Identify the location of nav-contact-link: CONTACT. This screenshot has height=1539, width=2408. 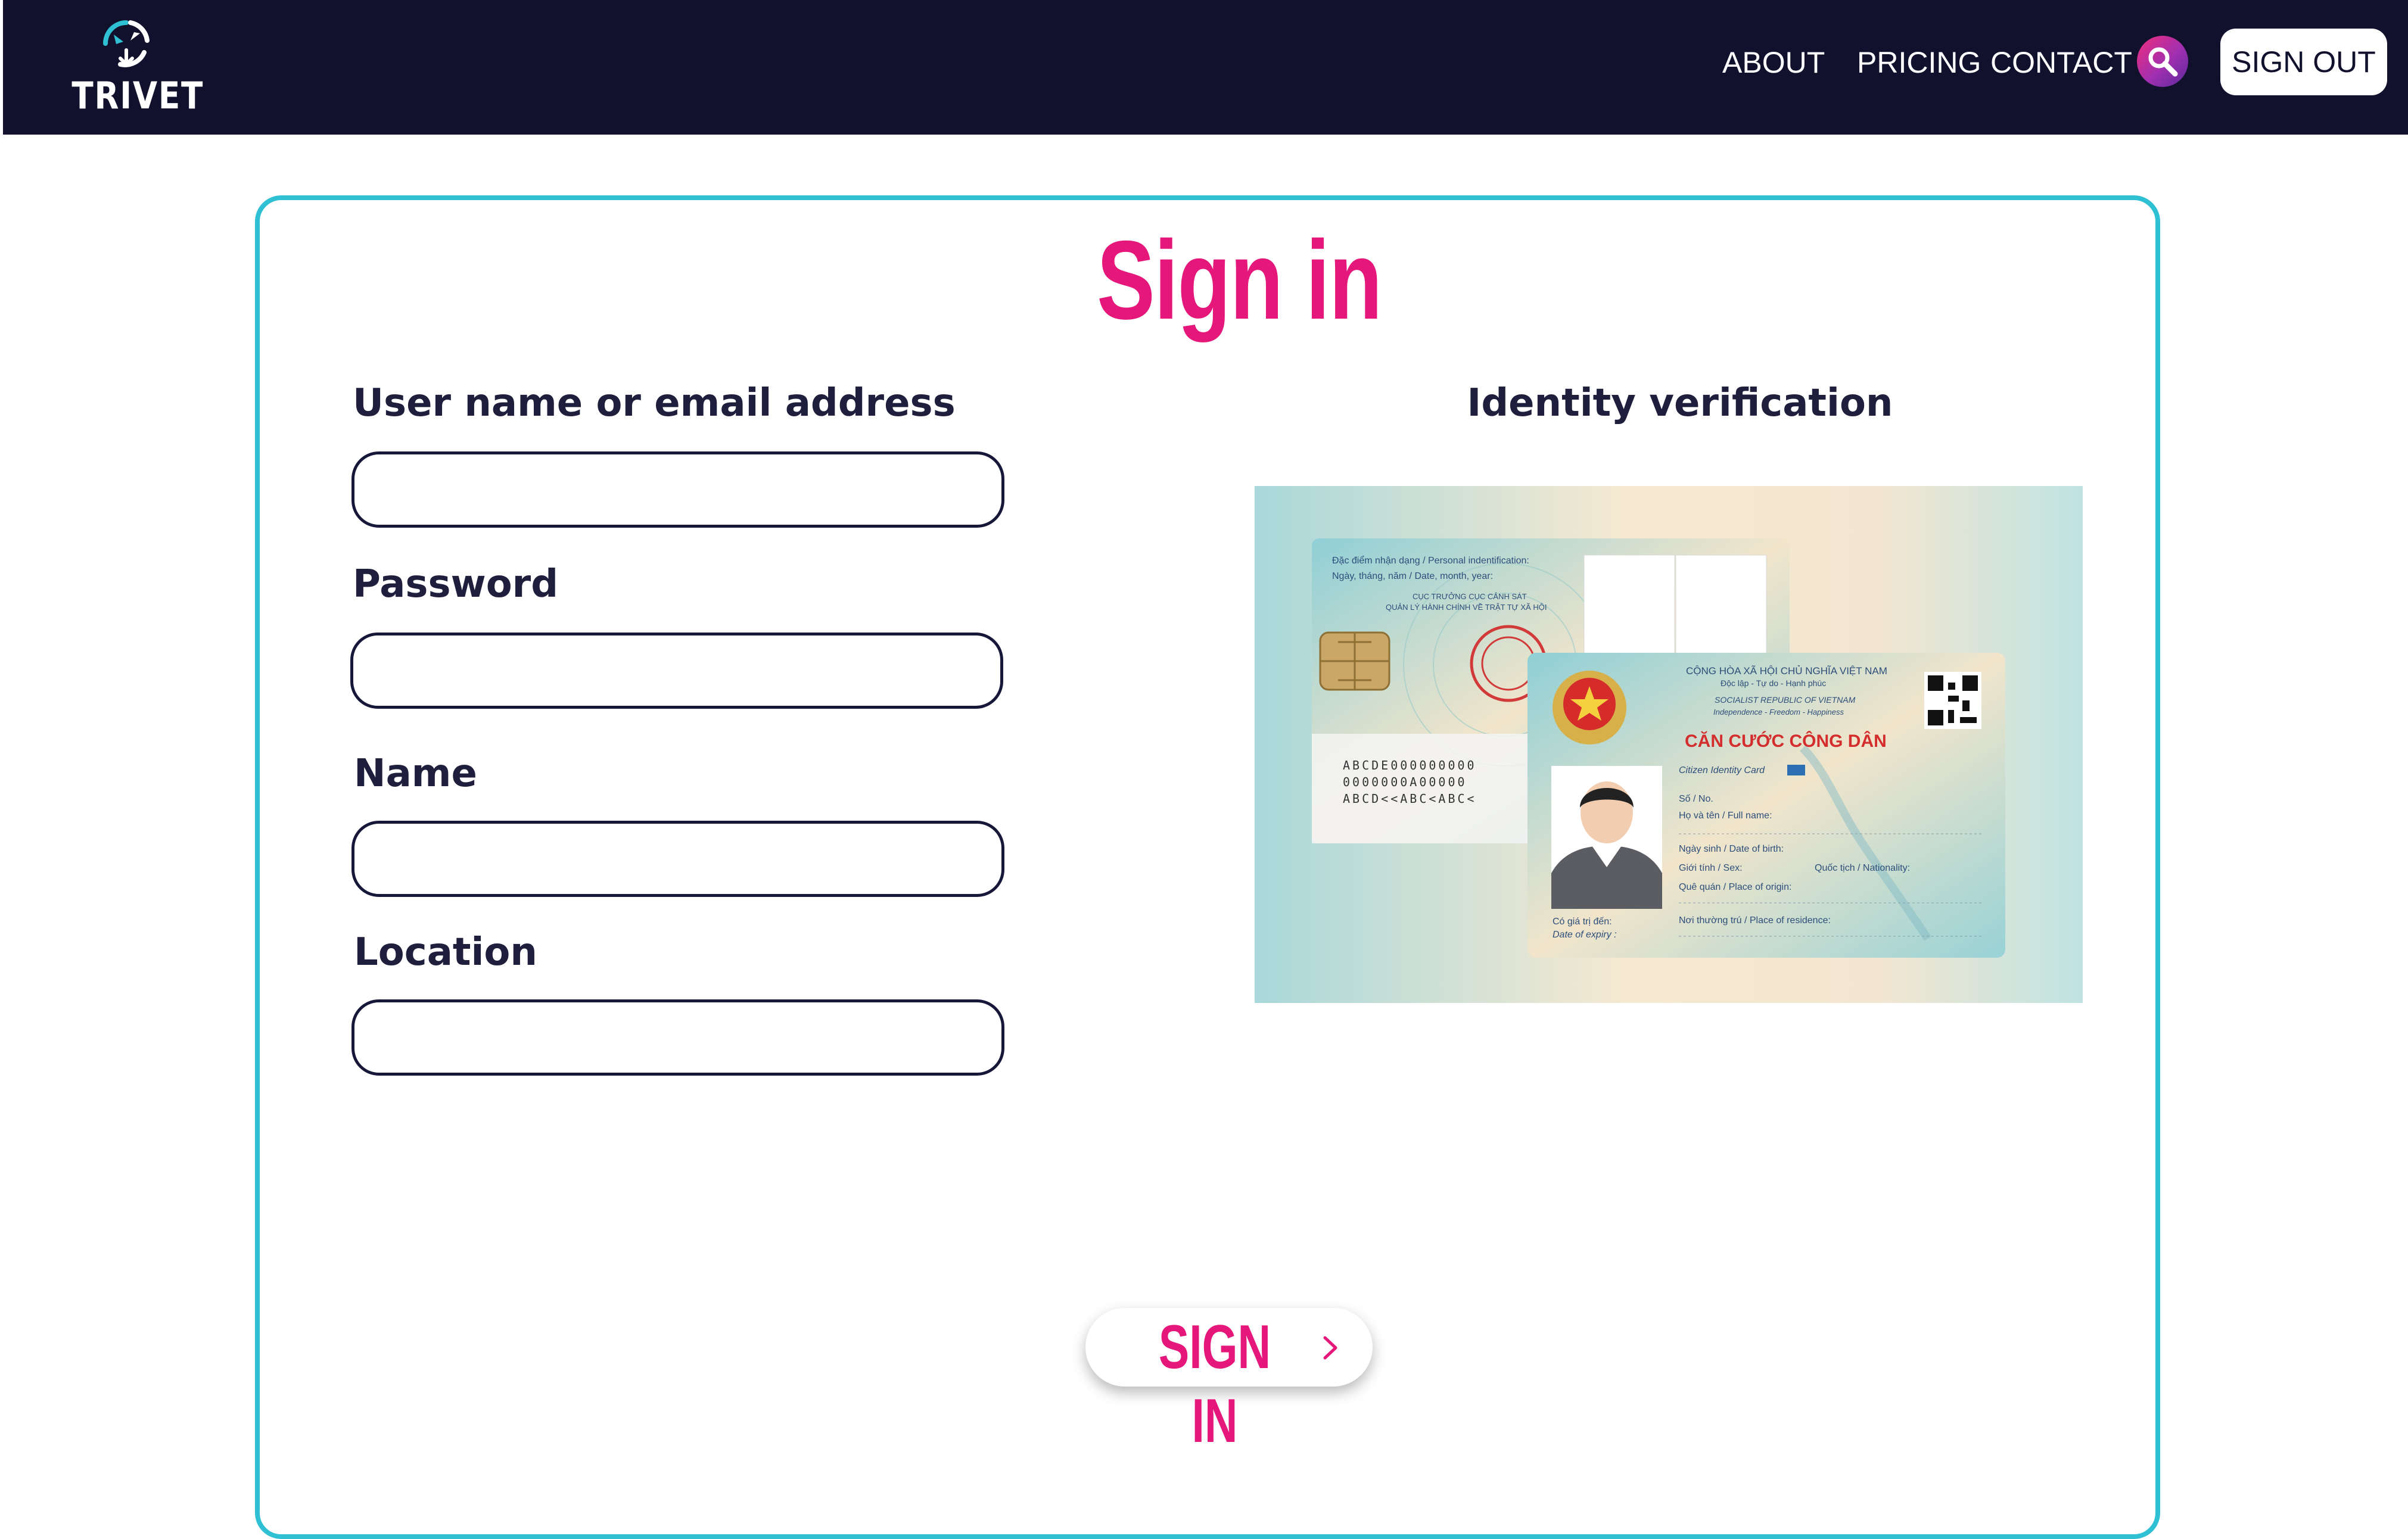
(2061, 62).